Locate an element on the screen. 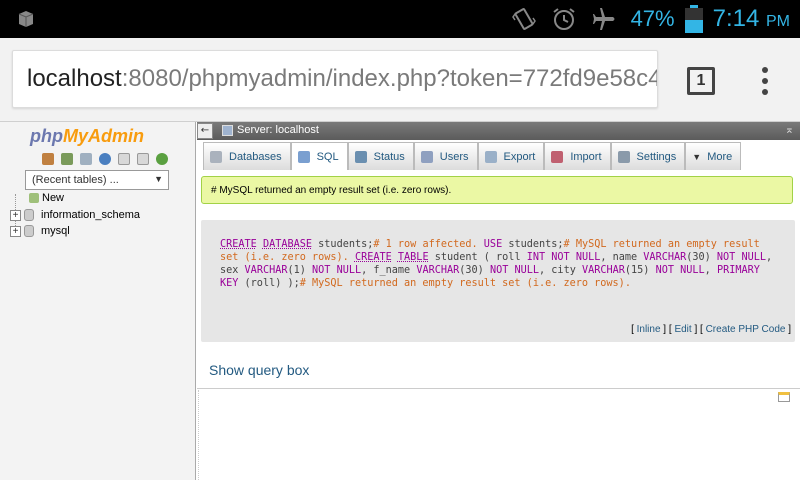 The width and height of the screenshot is (800, 480). status-icon is located at coordinates (360, 156).